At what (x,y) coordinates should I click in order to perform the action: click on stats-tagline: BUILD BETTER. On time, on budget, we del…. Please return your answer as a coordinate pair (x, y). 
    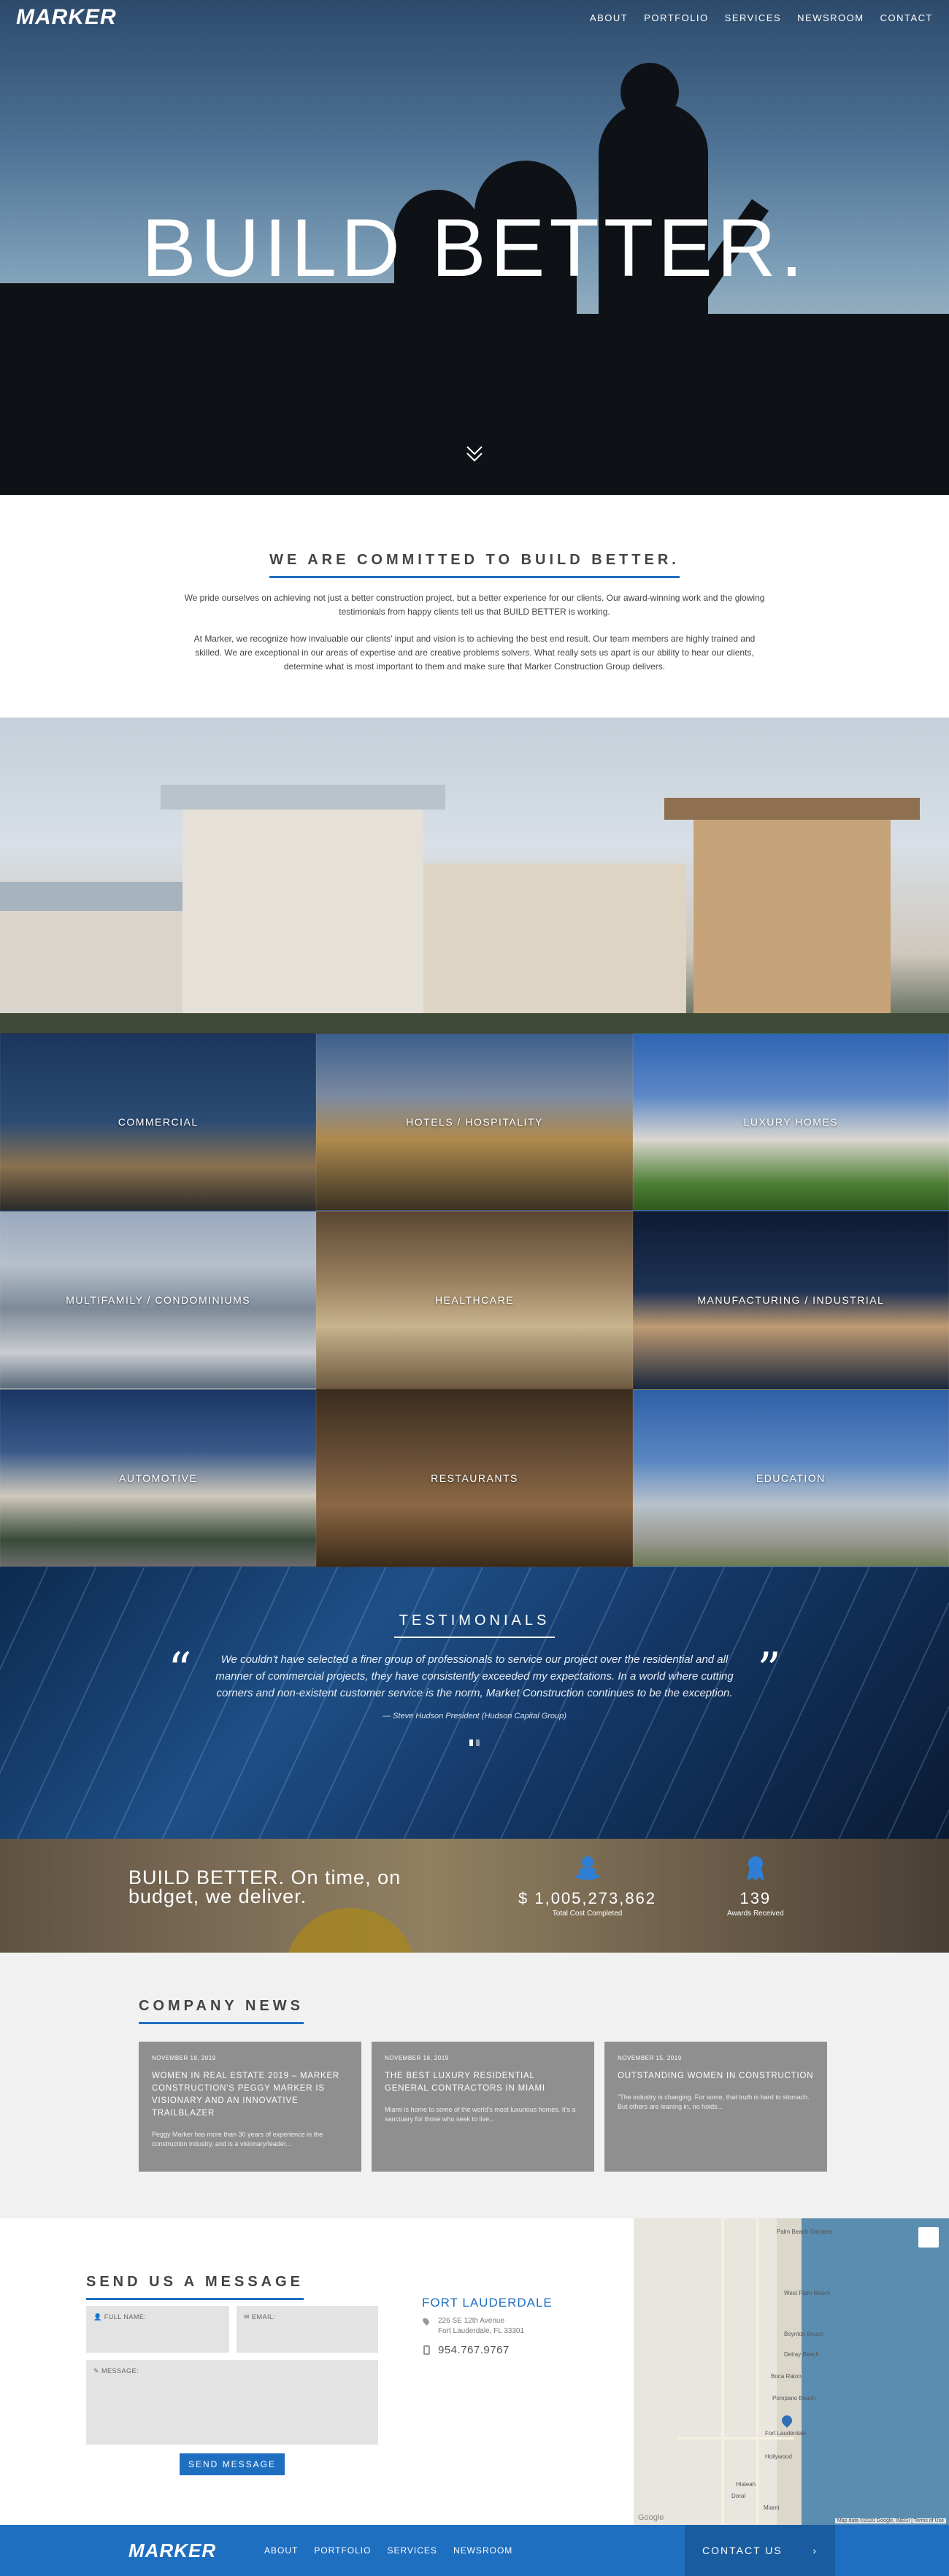
    Looking at the image, I should click on (265, 1886).